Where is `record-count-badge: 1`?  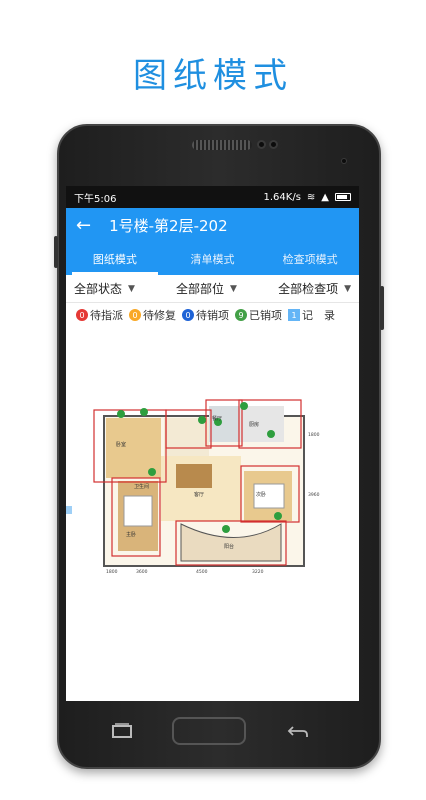
record-count-badge: 1 is located at coordinates (294, 315).